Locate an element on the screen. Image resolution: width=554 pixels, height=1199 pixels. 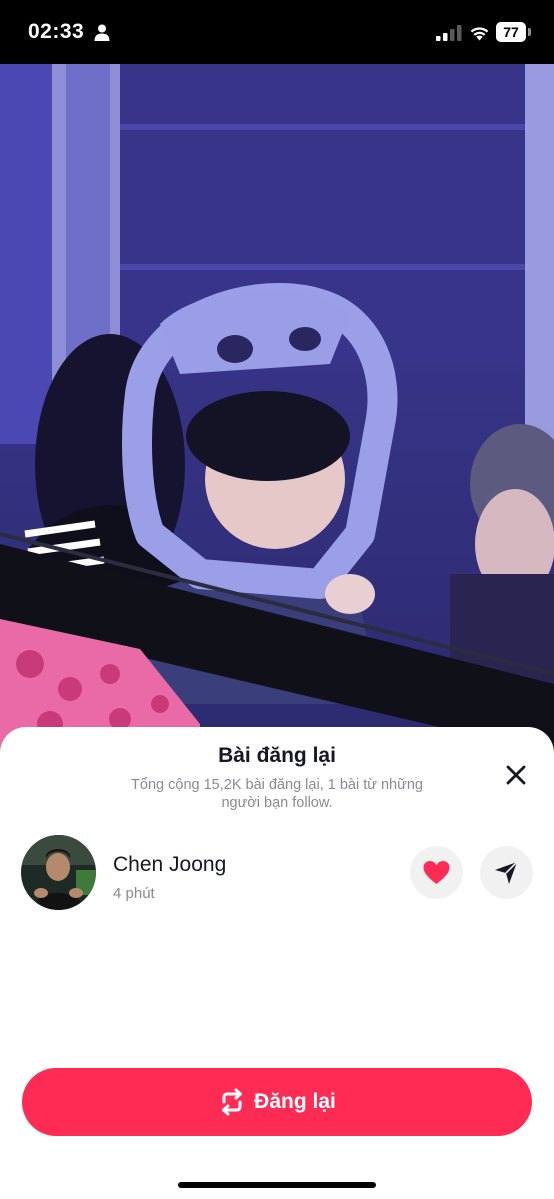
battery-level: 77 is located at coordinates (511, 32).